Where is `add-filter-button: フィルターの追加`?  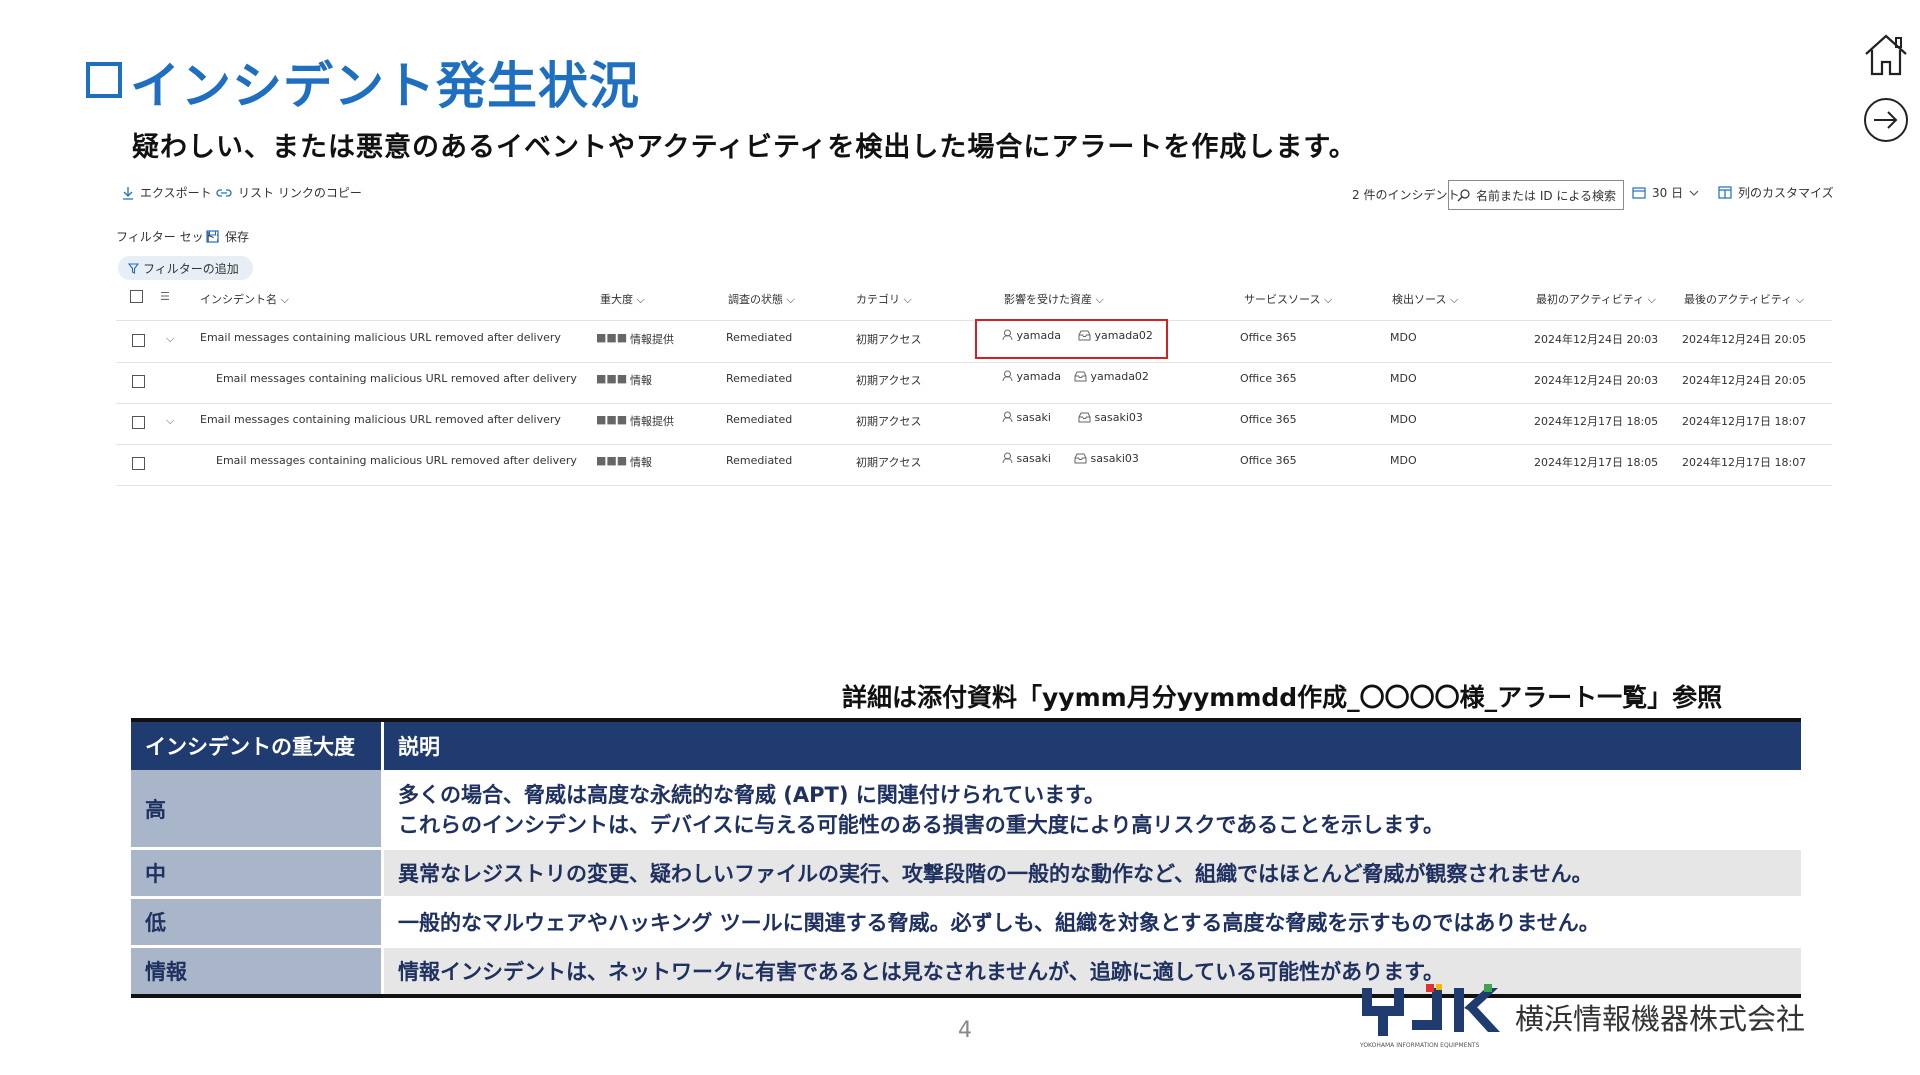
add-filter-button: フィルターの追加 is located at coordinates (185, 268).